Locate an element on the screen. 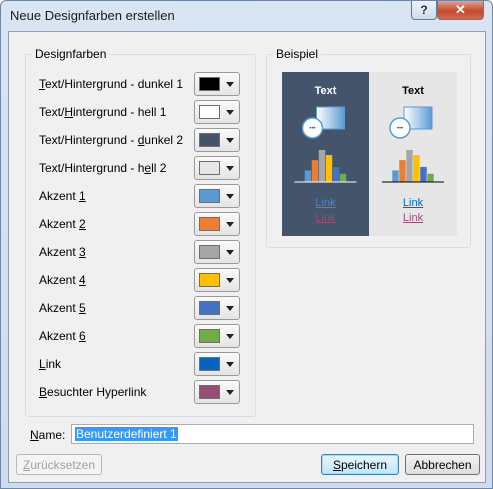 This screenshot has height=489, width=493. color-row-label-post: ext/Hintergrund - dunkel 1 is located at coordinates (114, 84).